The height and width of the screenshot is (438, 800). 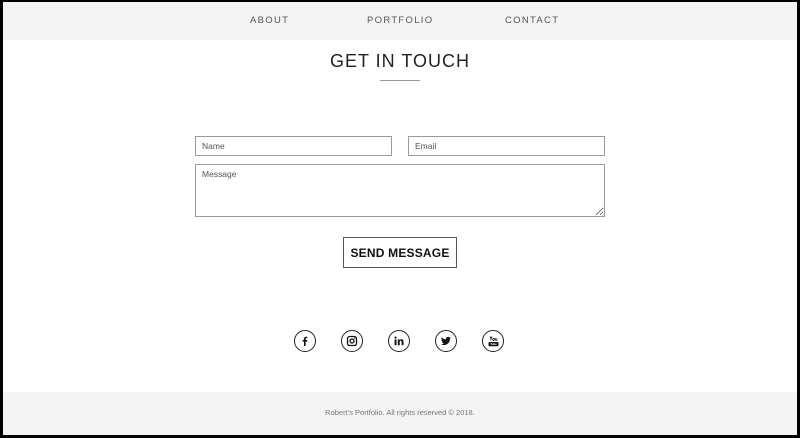 I want to click on name-input, so click(x=293, y=146).